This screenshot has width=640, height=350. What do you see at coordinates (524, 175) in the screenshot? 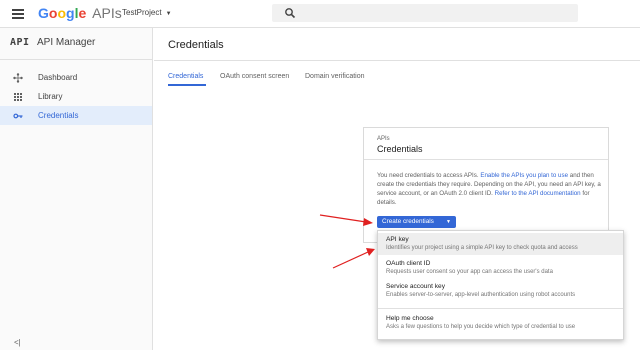
I see `enable-apis-link: Enable the APIs you plan to use` at bounding box center [524, 175].